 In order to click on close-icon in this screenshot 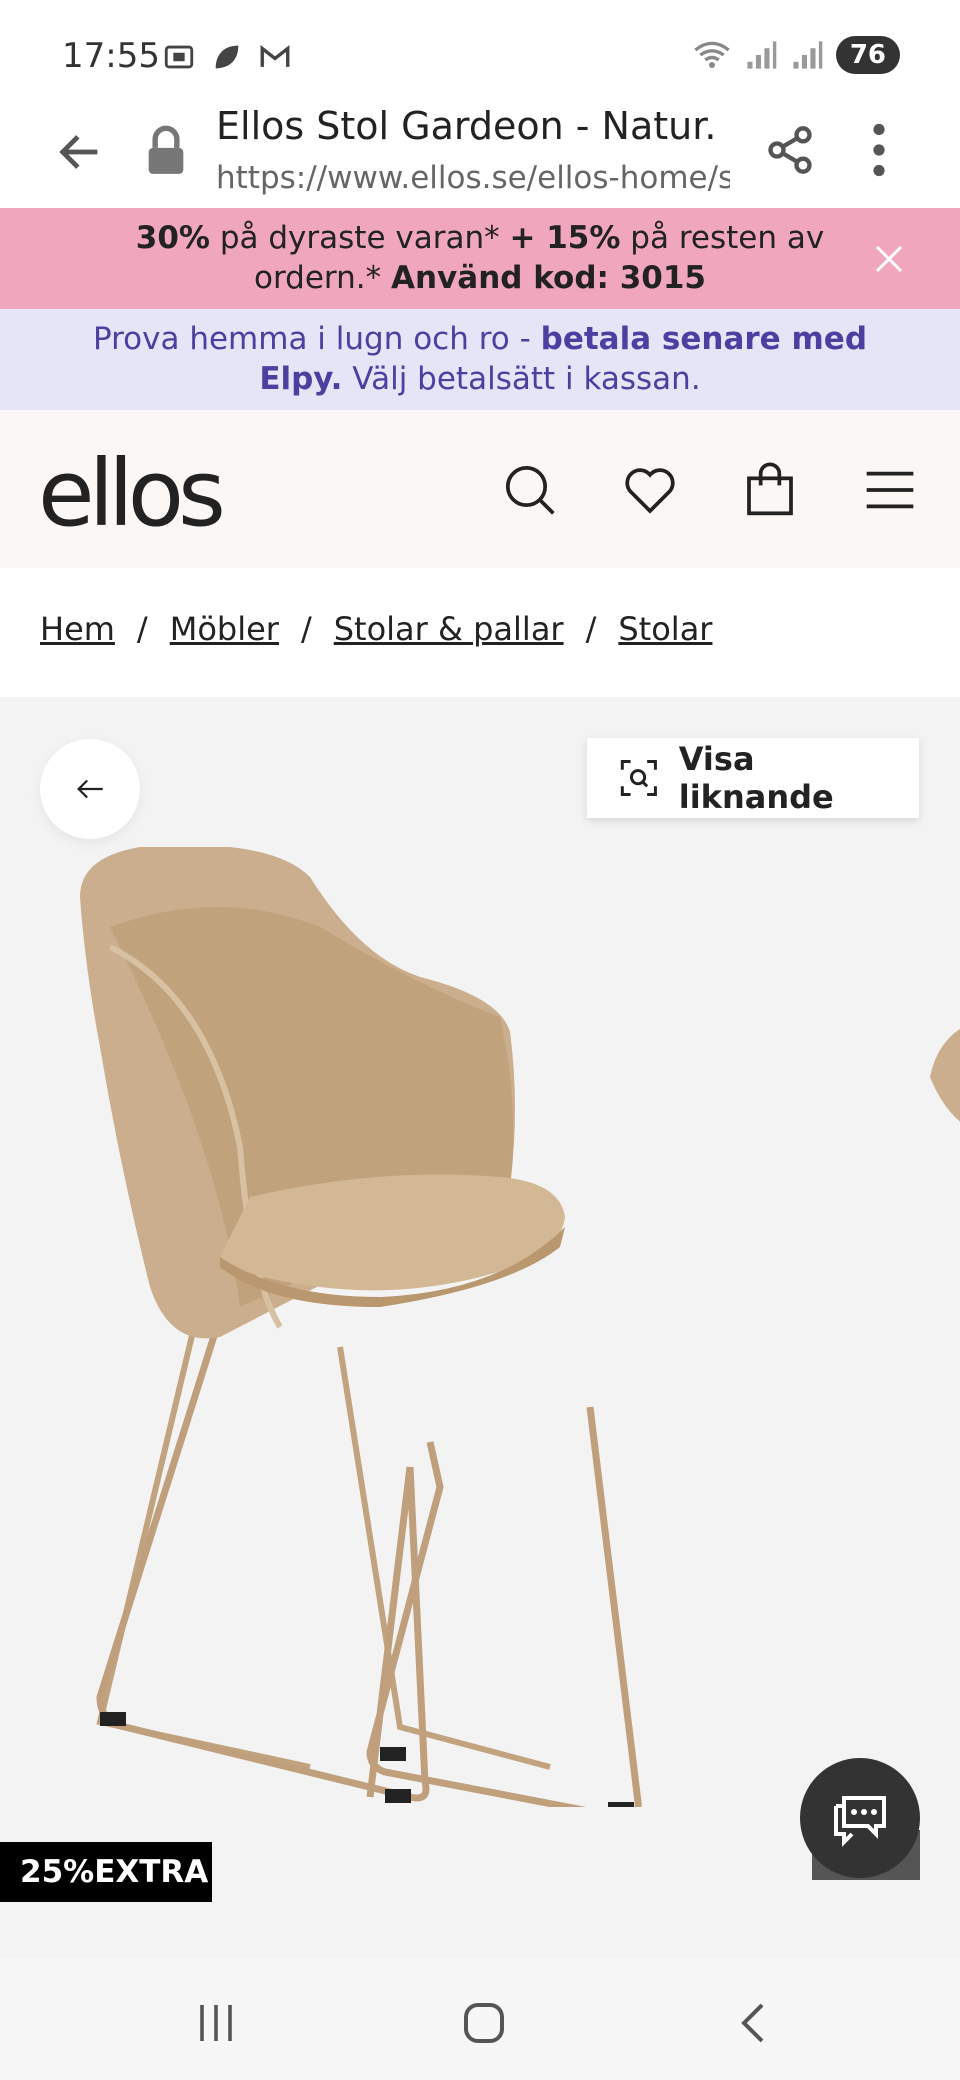, I will do `click(889, 259)`.